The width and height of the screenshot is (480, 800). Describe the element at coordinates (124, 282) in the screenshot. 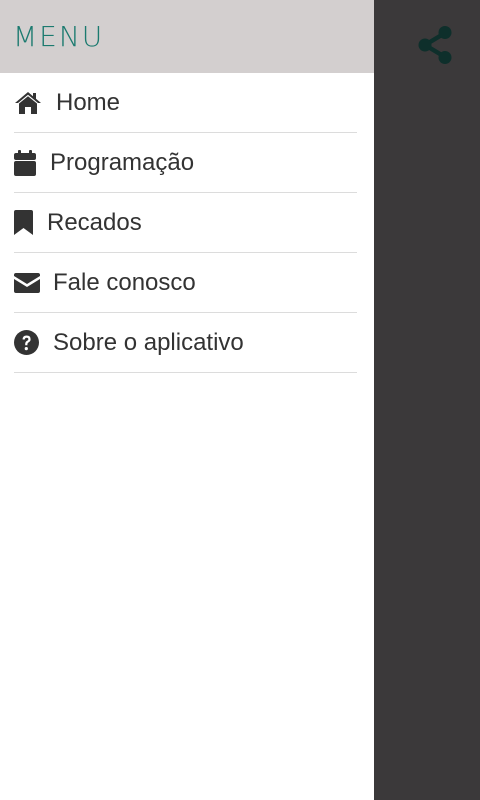

I see `menu-item-label: Fale conosco` at that location.